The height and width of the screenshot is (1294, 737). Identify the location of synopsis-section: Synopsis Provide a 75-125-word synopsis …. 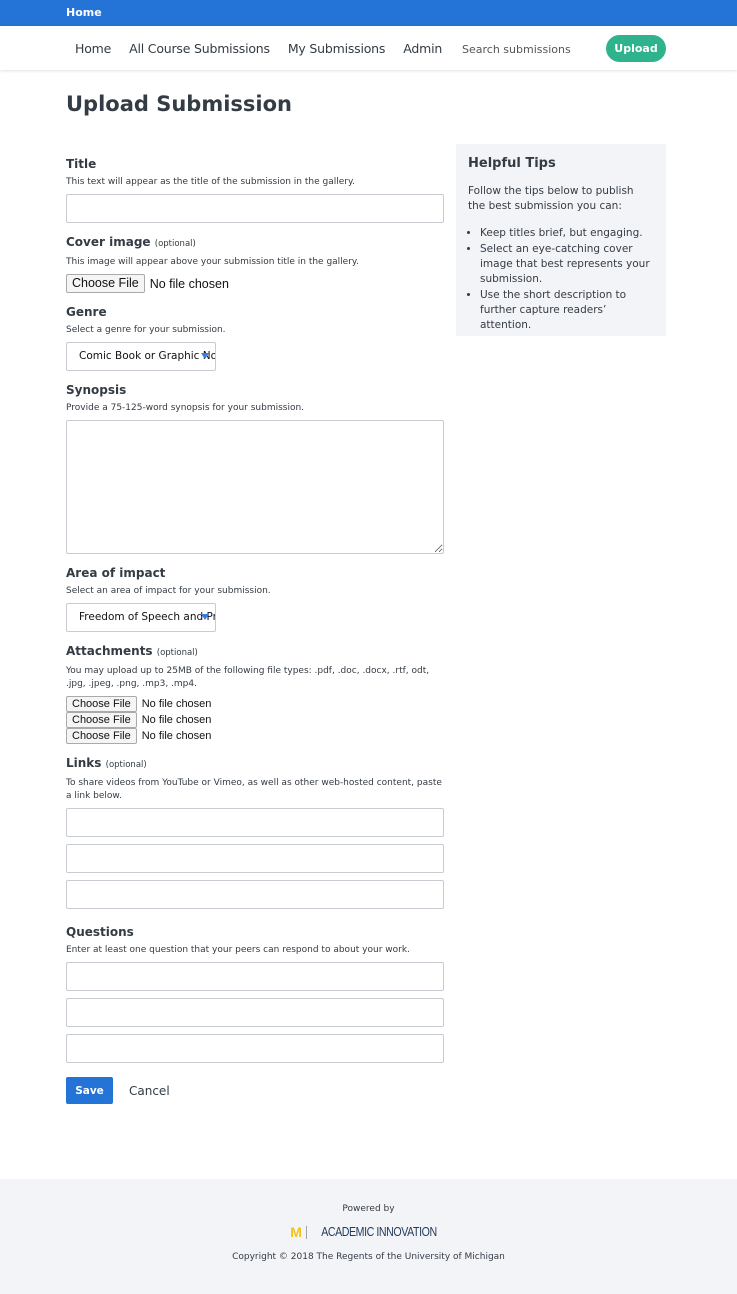
(255, 467).